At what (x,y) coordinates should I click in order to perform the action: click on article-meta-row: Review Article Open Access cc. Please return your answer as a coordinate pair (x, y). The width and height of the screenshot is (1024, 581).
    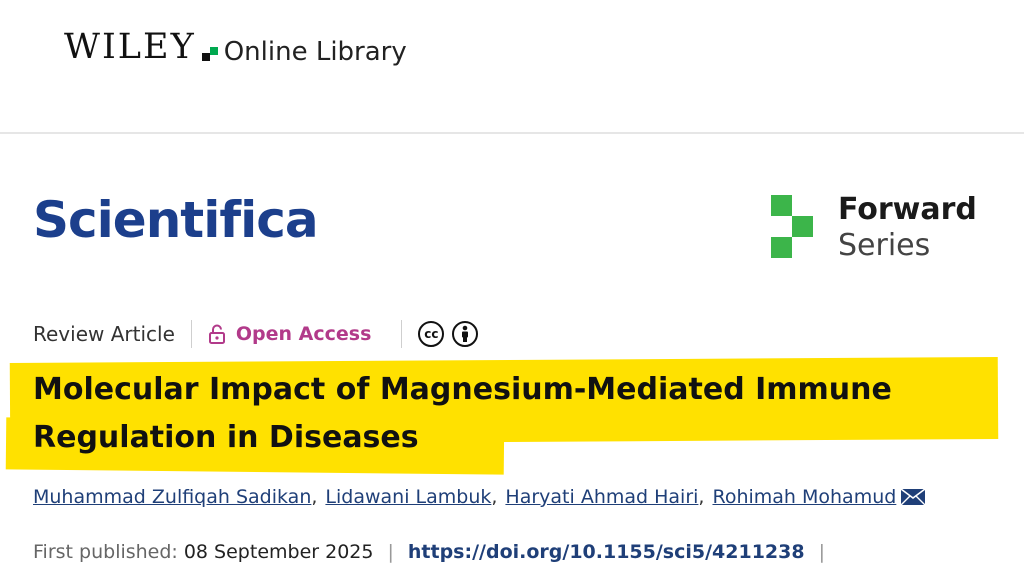
    Looking at the image, I should click on (256, 334).